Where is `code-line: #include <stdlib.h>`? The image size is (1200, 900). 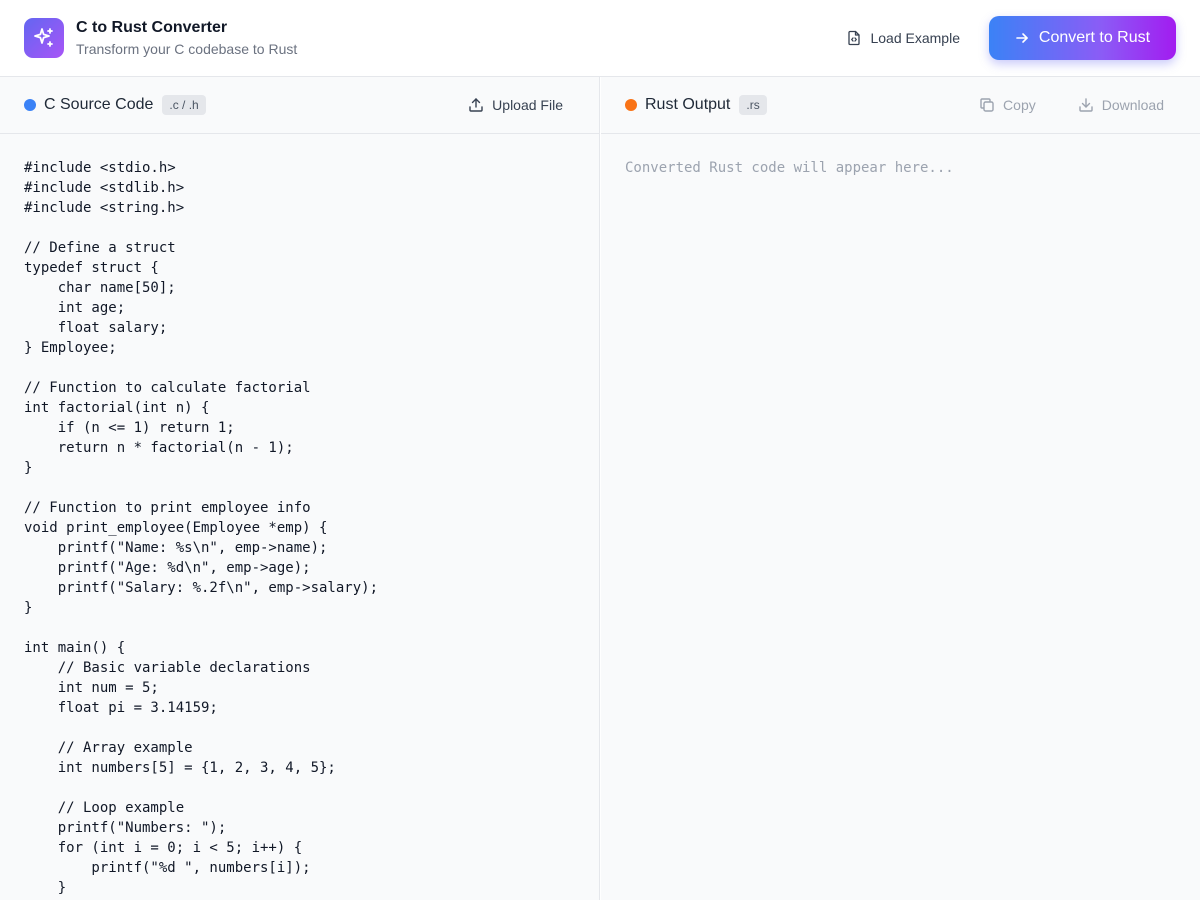
code-line: #include <stdlib.h> is located at coordinates (104, 188).